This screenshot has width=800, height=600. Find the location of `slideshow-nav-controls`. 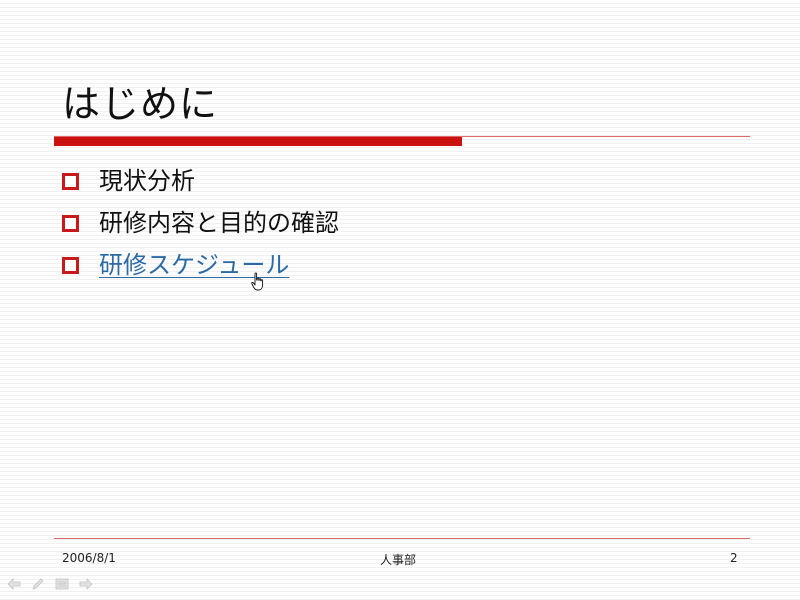

slideshow-nav-controls is located at coordinates (50, 584).